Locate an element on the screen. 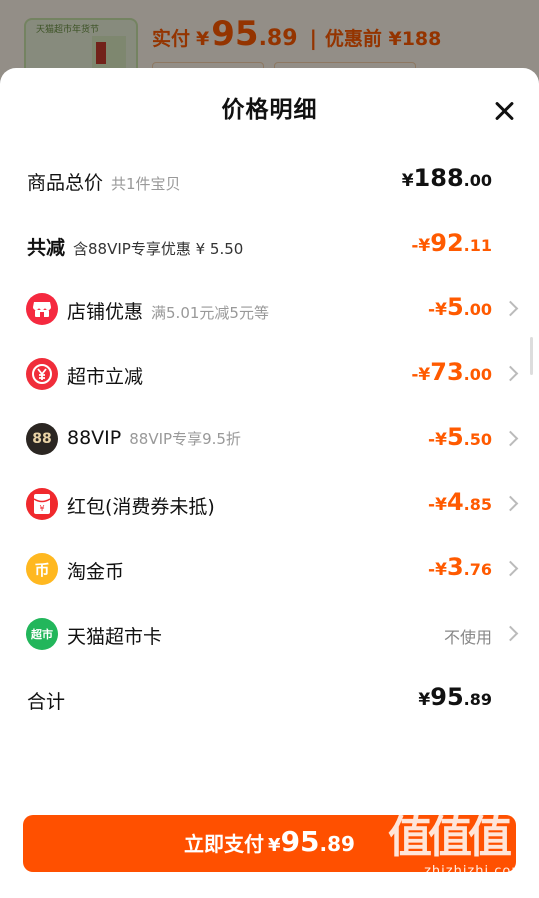  taojinbi-amount: - ¥3.76 is located at coordinates (460, 567).